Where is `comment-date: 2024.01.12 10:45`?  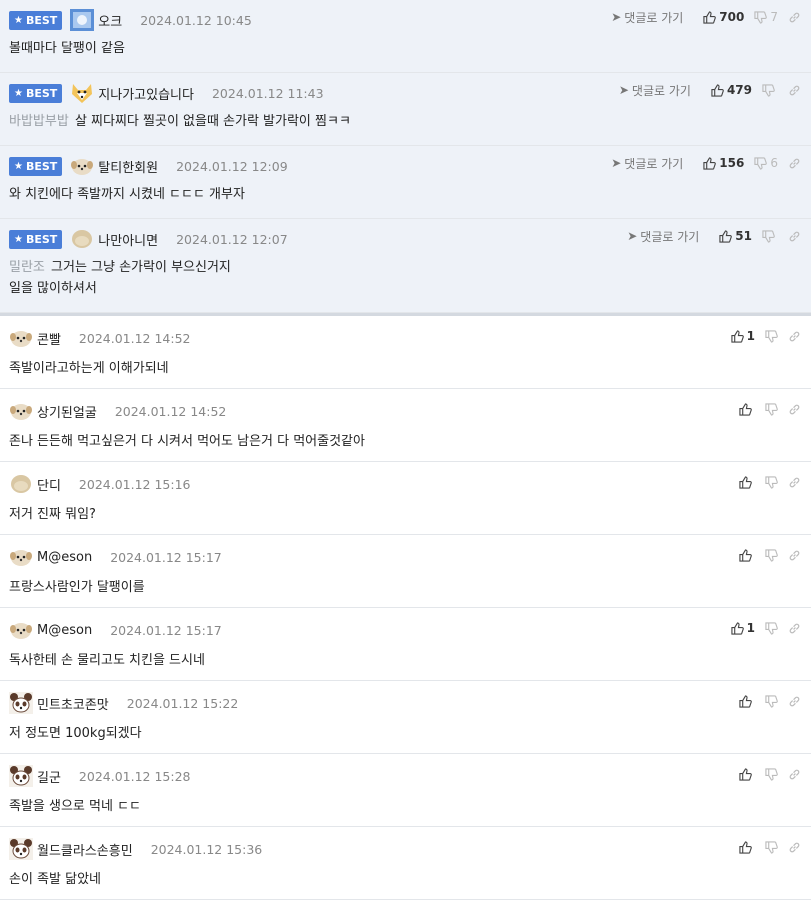 comment-date: 2024.01.12 10:45 is located at coordinates (196, 20).